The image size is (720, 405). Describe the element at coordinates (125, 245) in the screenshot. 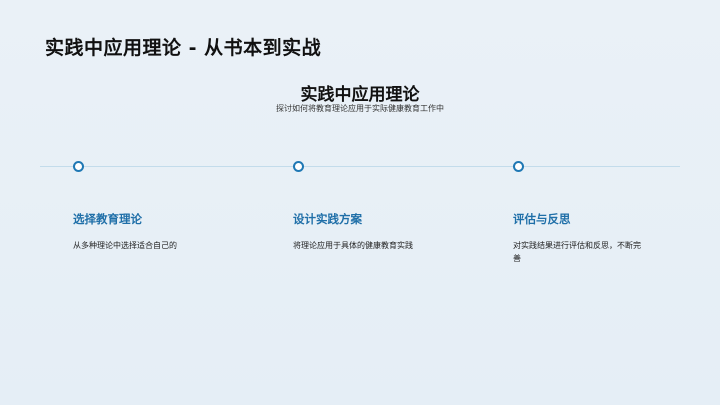

I see `step-description-1: 从多种理论中选择适合自己的` at that location.